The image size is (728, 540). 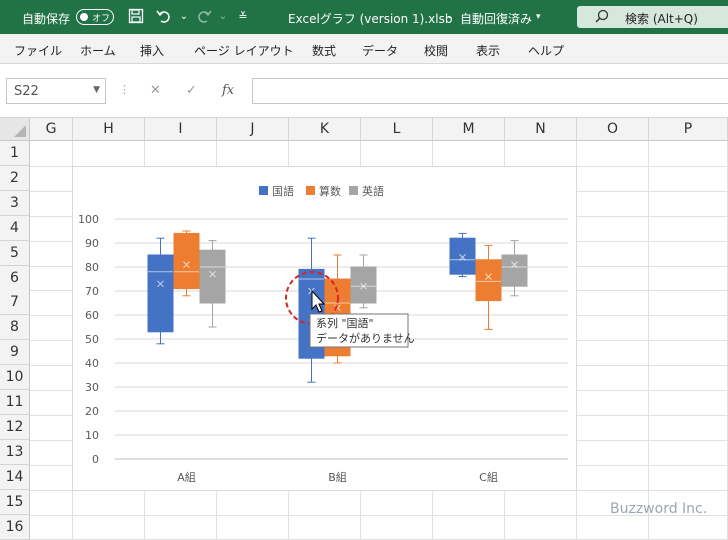 What do you see at coordinates (92, 411) in the screenshot?
I see `y-tick-label: 20` at bounding box center [92, 411].